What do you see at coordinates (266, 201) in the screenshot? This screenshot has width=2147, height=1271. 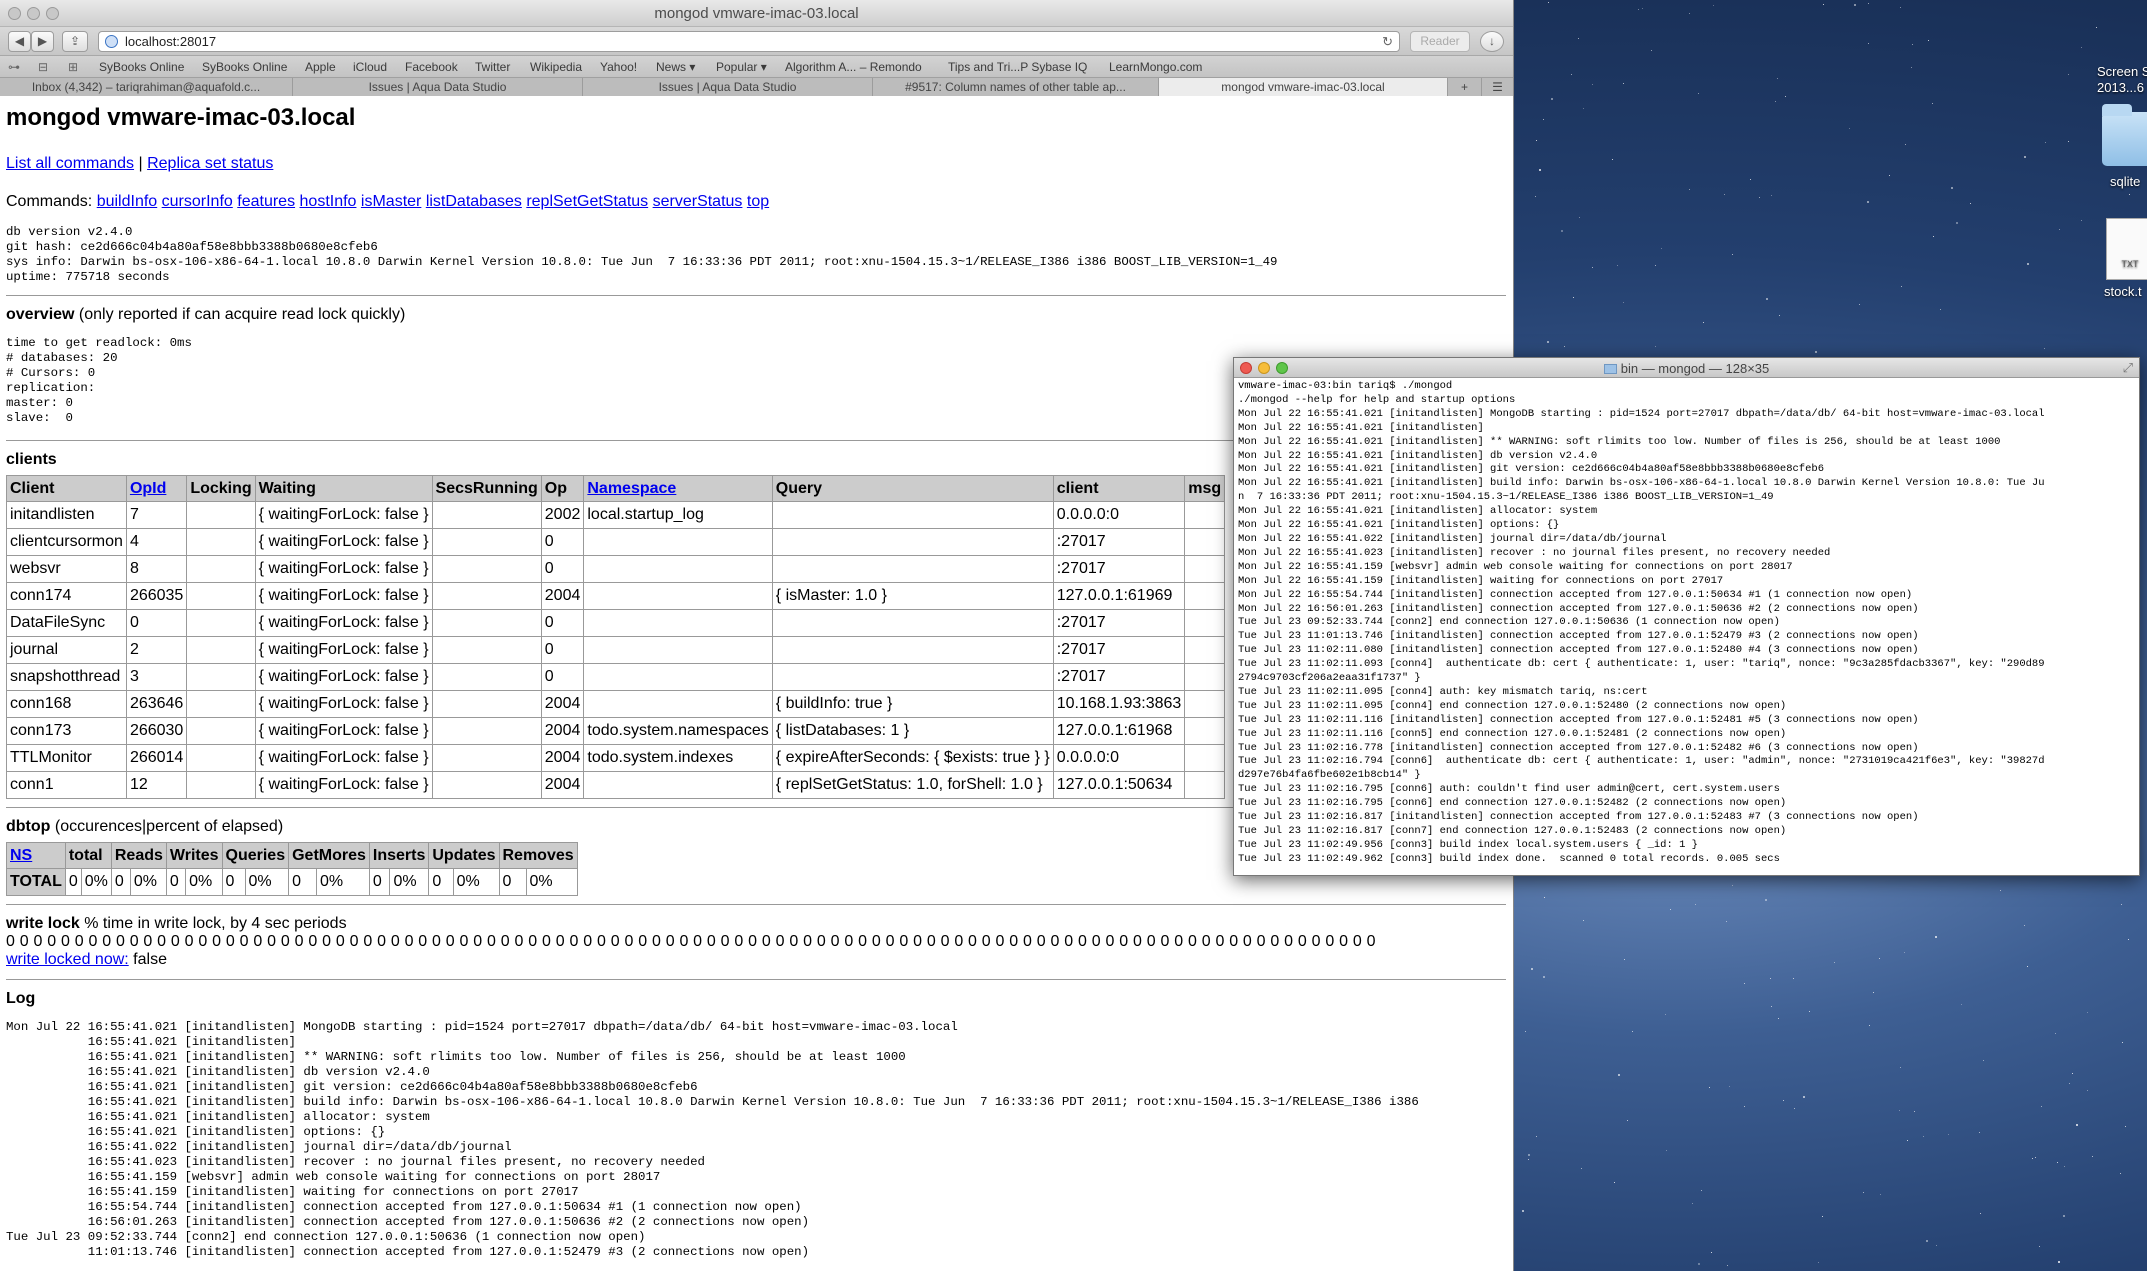 I see `command-features-link: features` at bounding box center [266, 201].